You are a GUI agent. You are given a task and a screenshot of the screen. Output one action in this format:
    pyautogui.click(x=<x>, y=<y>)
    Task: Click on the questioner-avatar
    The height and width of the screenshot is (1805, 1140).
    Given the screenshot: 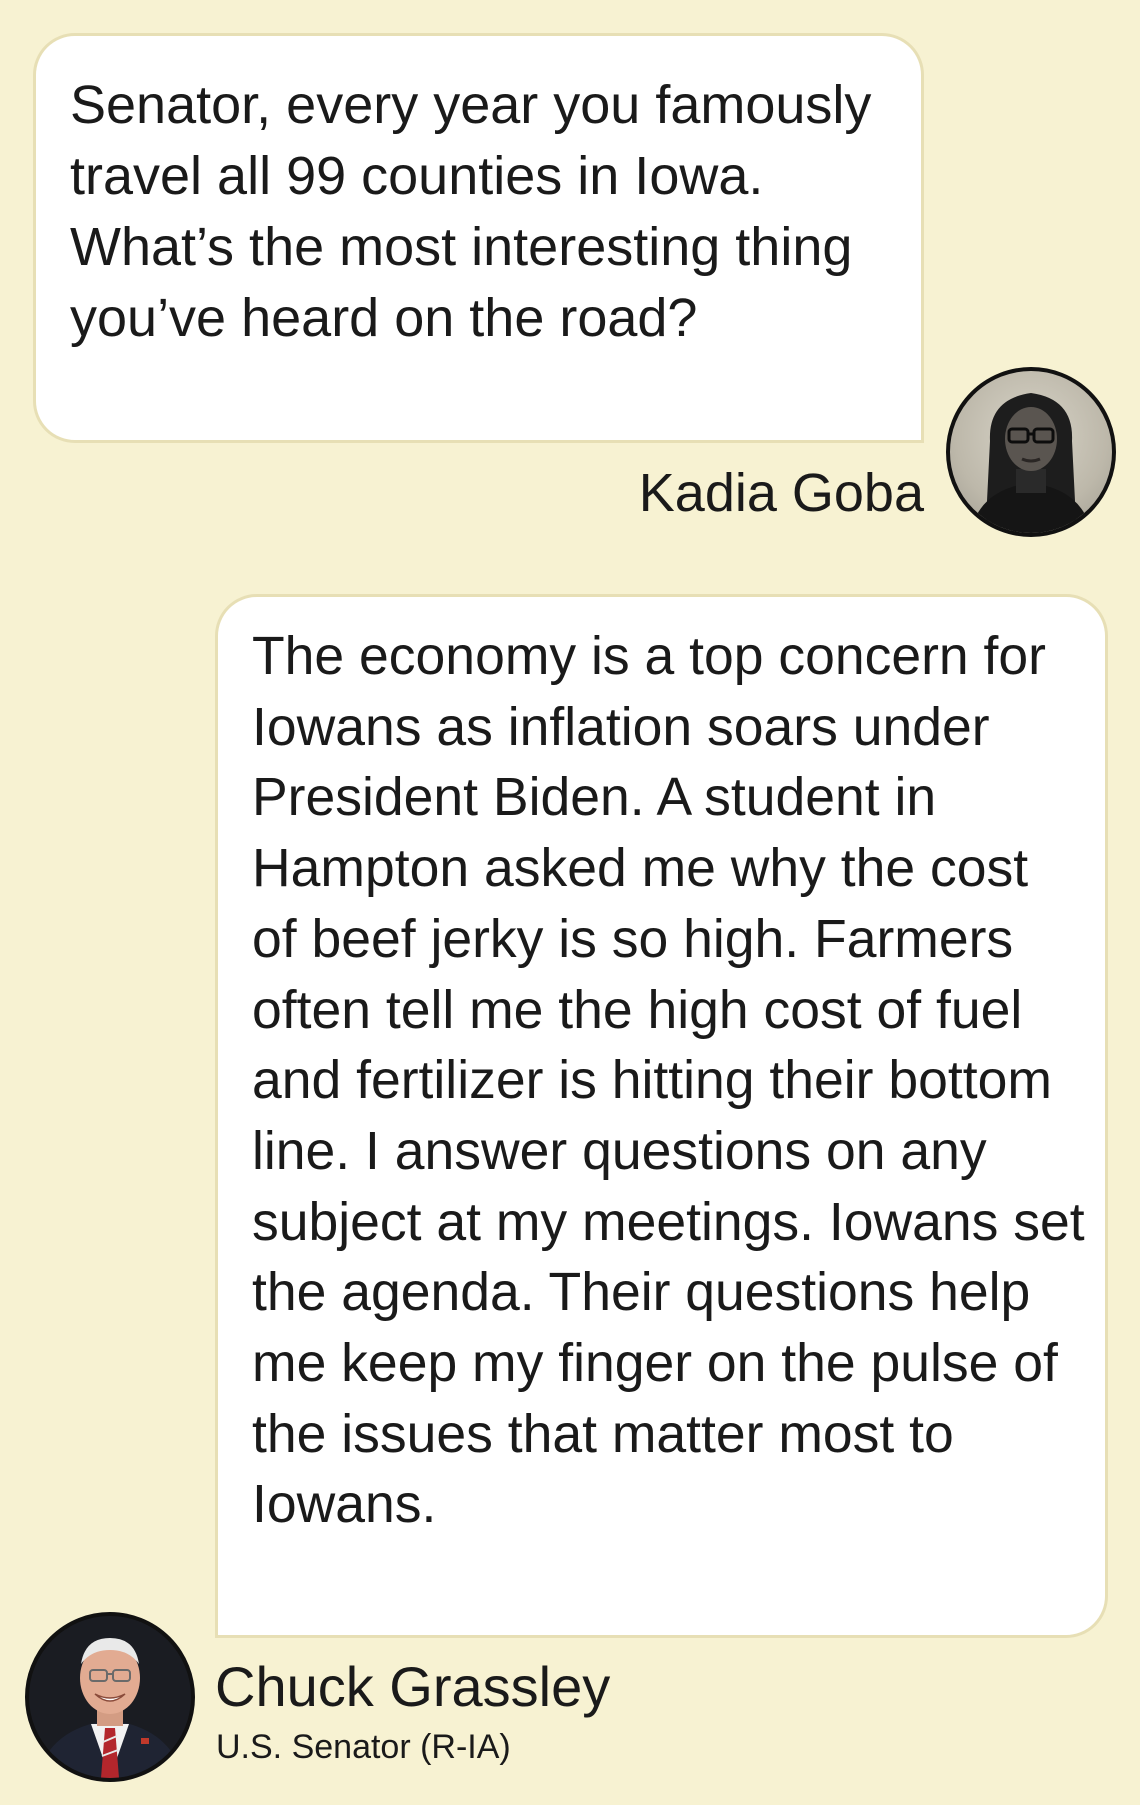 What is the action you would take?
    pyautogui.click(x=1031, y=452)
    